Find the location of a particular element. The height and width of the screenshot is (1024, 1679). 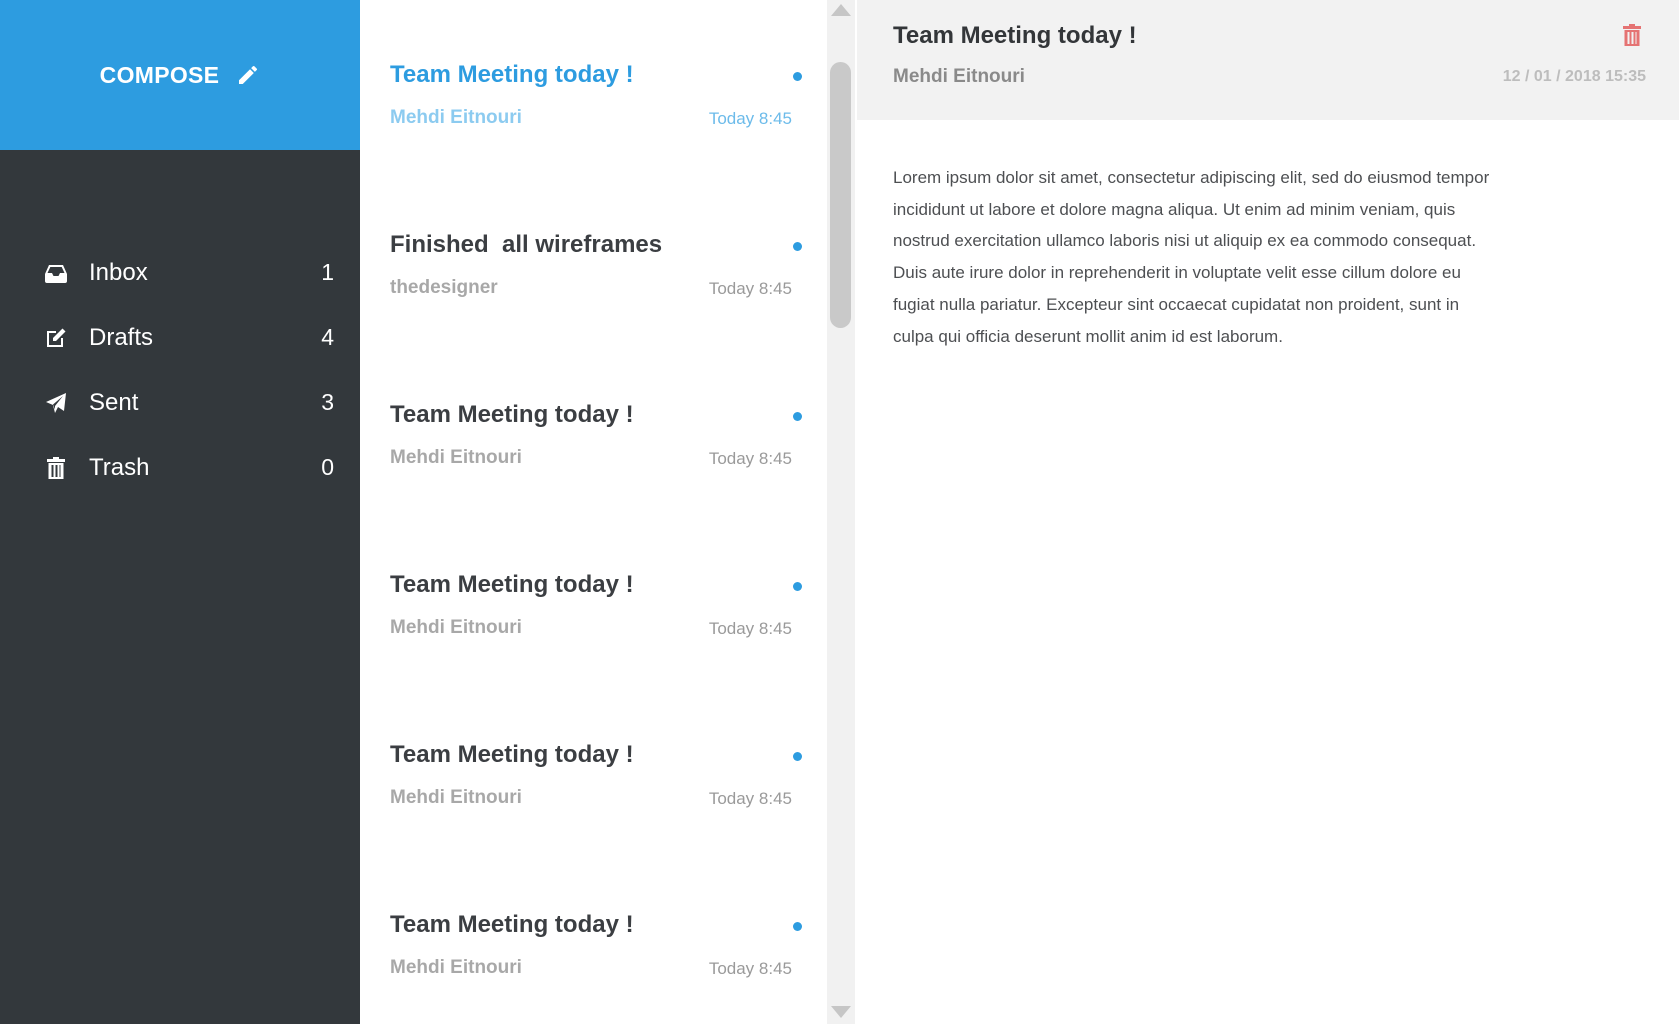

compose-label: COMPOSE is located at coordinates (159, 74).